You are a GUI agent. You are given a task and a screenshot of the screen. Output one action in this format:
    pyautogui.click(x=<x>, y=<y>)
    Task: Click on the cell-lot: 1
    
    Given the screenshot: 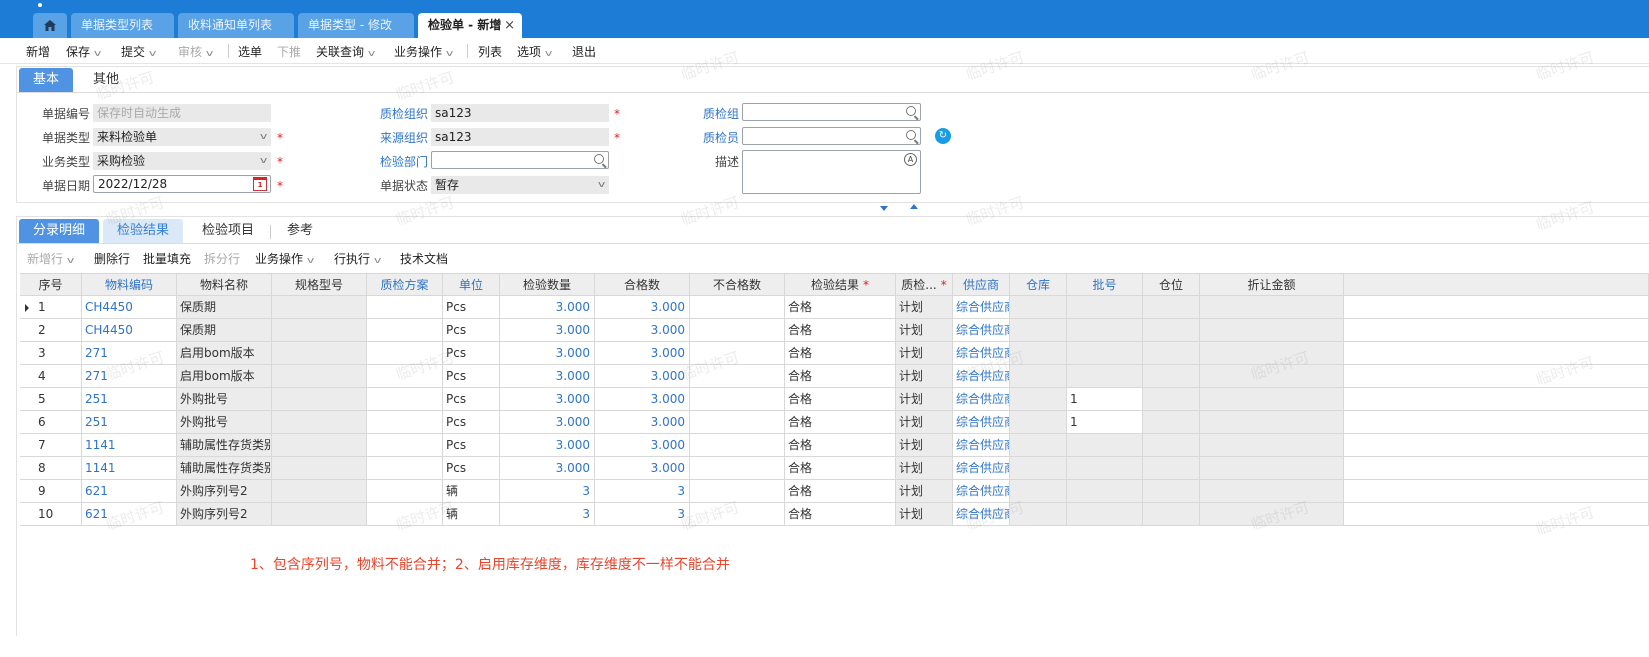 What is the action you would take?
    pyautogui.click(x=1105, y=422)
    